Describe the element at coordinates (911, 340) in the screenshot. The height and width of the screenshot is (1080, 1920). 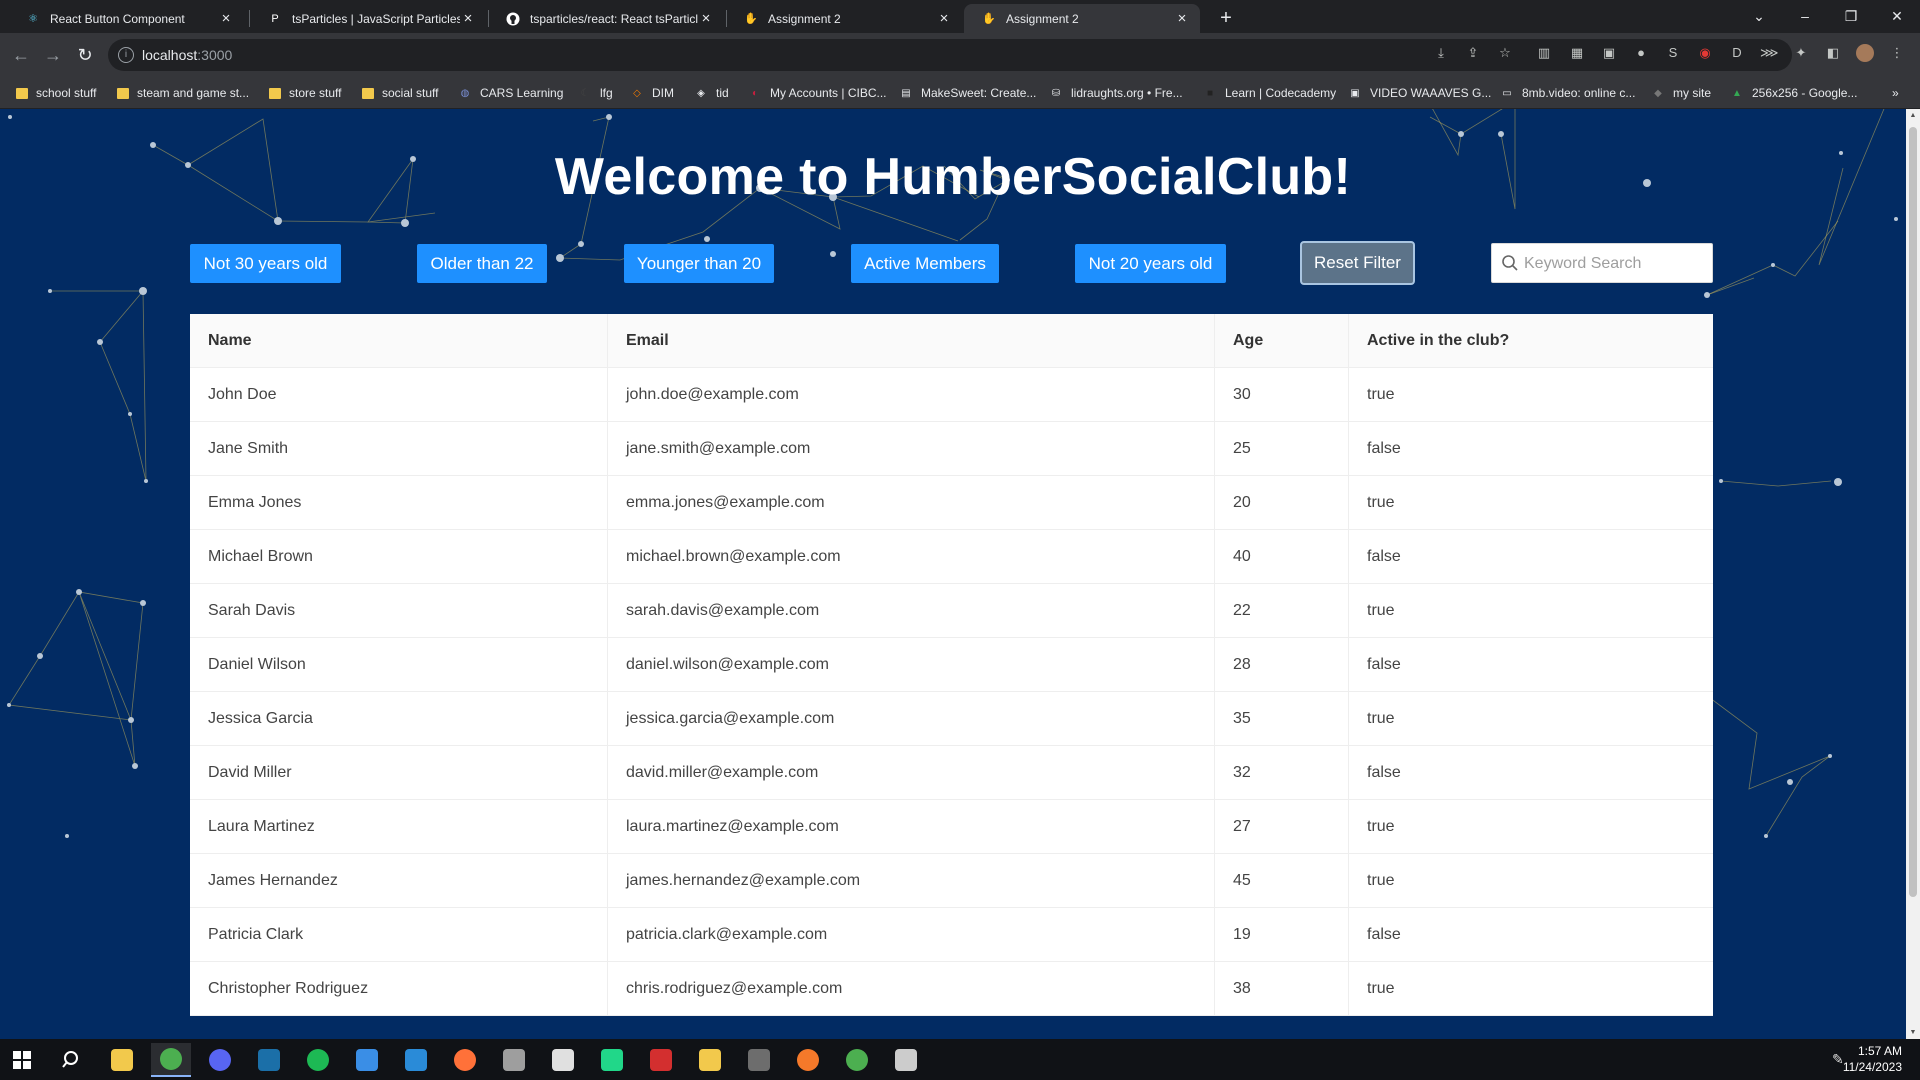
I see `column-header-email: Email` at that location.